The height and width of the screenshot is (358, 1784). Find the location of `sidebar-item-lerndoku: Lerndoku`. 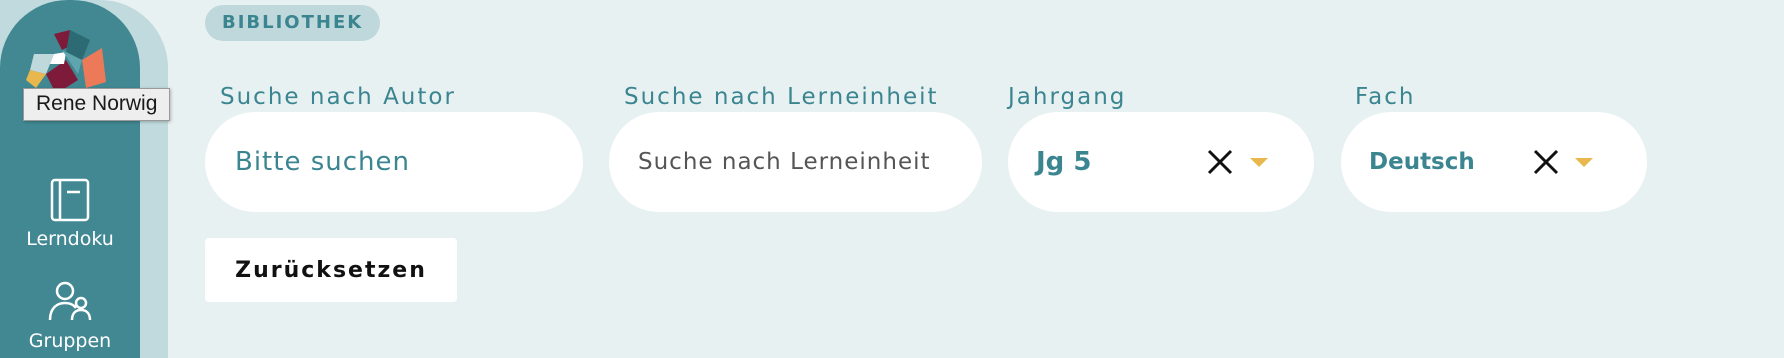

sidebar-item-lerndoku: Lerndoku is located at coordinates (70, 214).